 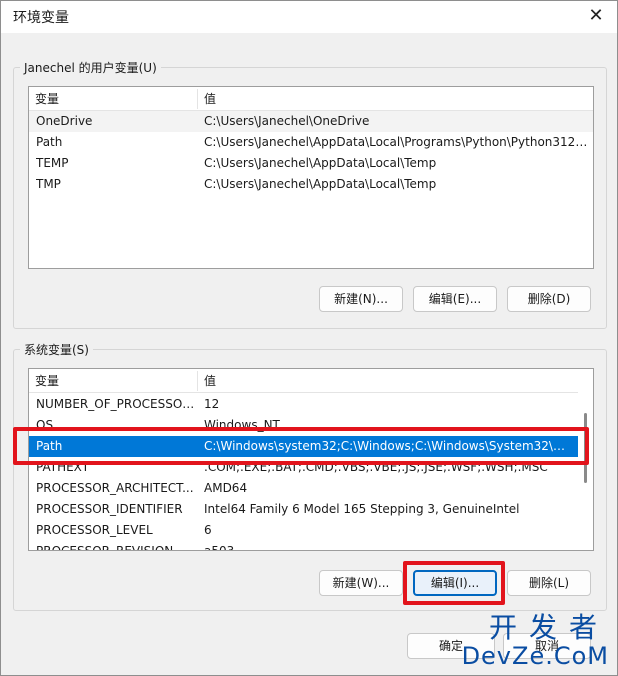 I want to click on variable-name: PROCESSOR_IDENTIFIER, so click(x=109, y=509).